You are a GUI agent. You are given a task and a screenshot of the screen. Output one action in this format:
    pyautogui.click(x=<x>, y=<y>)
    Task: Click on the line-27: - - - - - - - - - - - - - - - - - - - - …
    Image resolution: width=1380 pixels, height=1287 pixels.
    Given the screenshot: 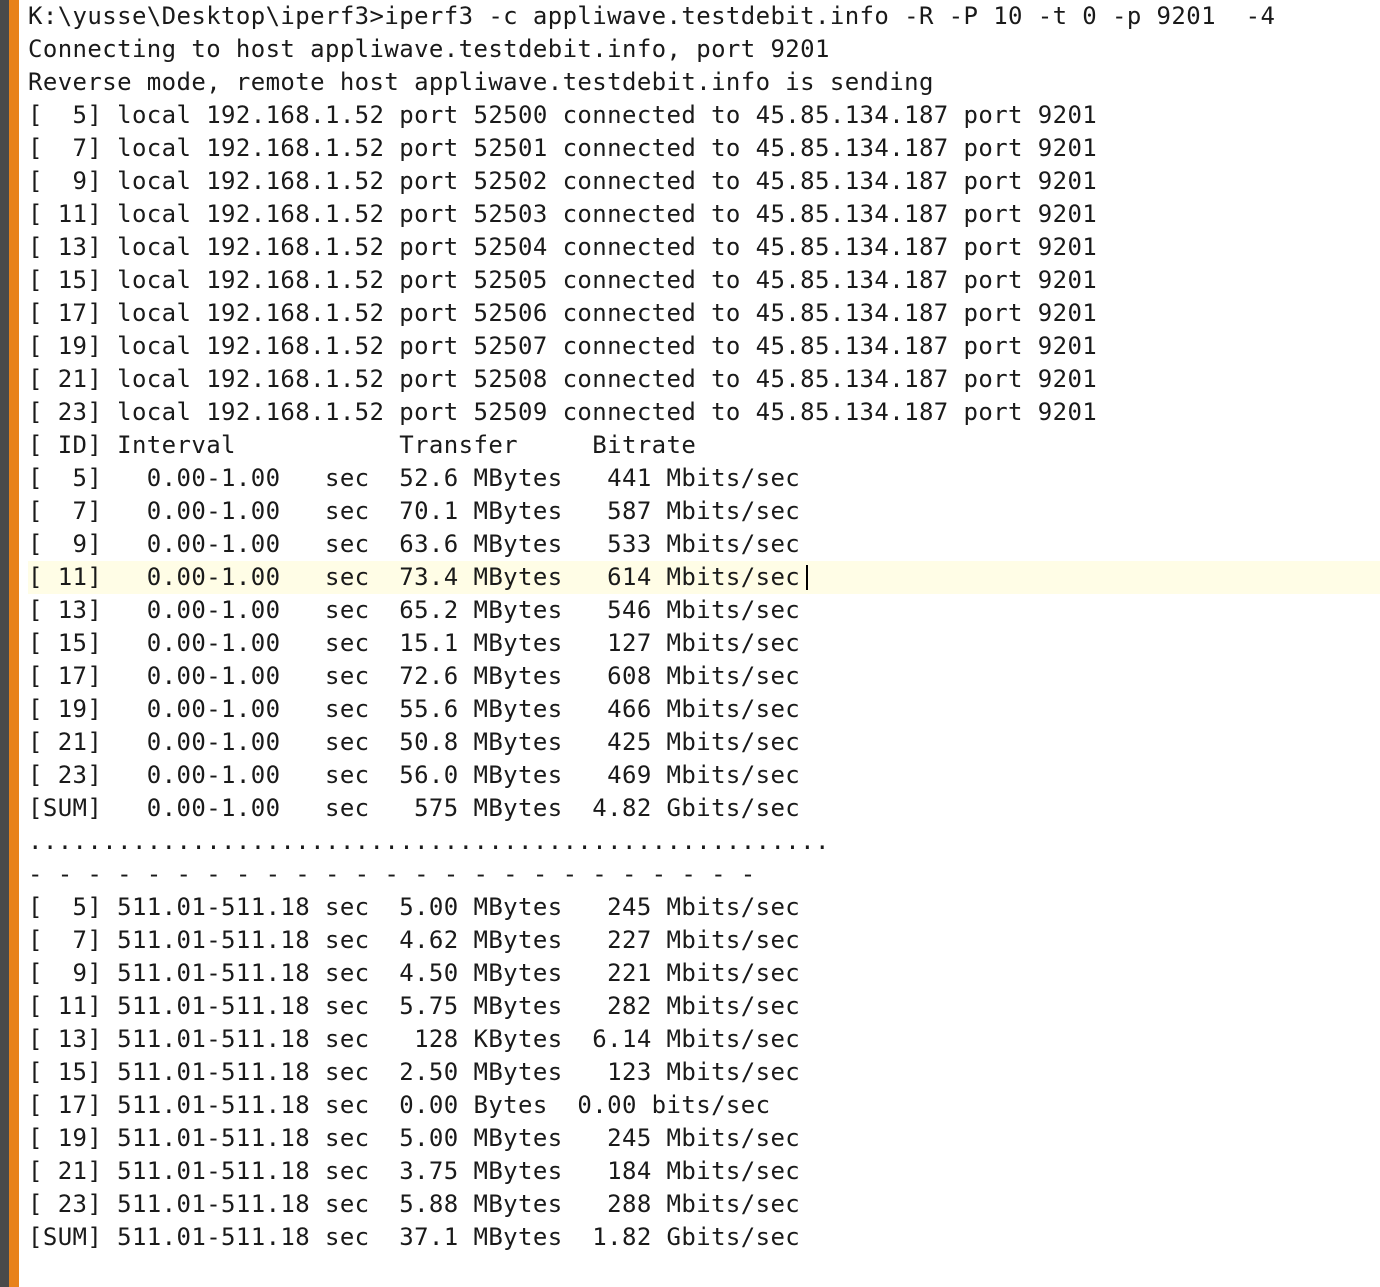 What is the action you would take?
    pyautogui.click(x=704, y=874)
    